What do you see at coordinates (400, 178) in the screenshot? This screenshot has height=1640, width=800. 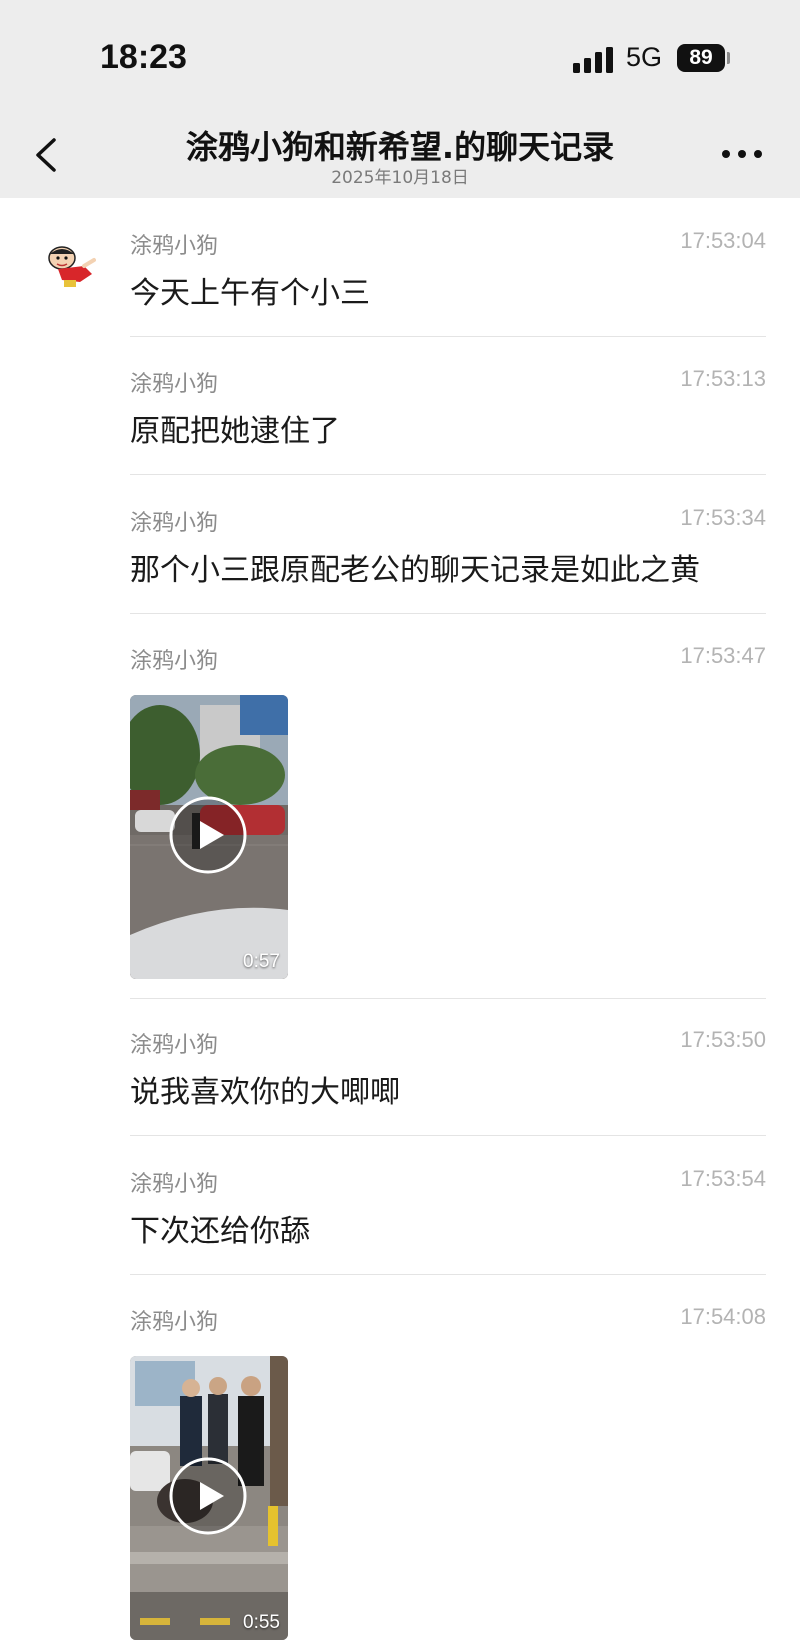 I see `page-subtitle: 2025年10月18日` at bounding box center [400, 178].